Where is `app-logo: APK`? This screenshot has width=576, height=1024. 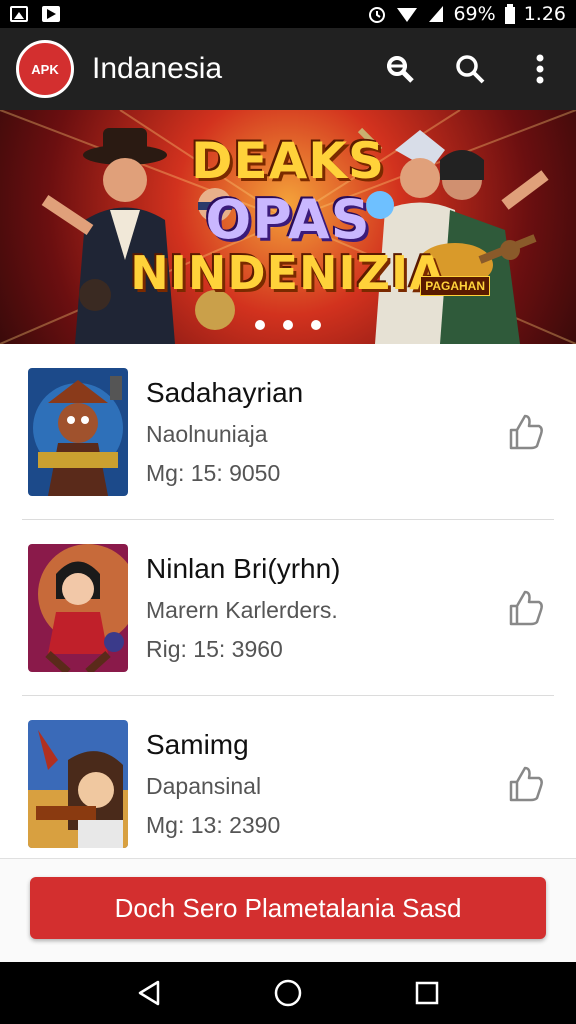 app-logo: APK is located at coordinates (45, 69).